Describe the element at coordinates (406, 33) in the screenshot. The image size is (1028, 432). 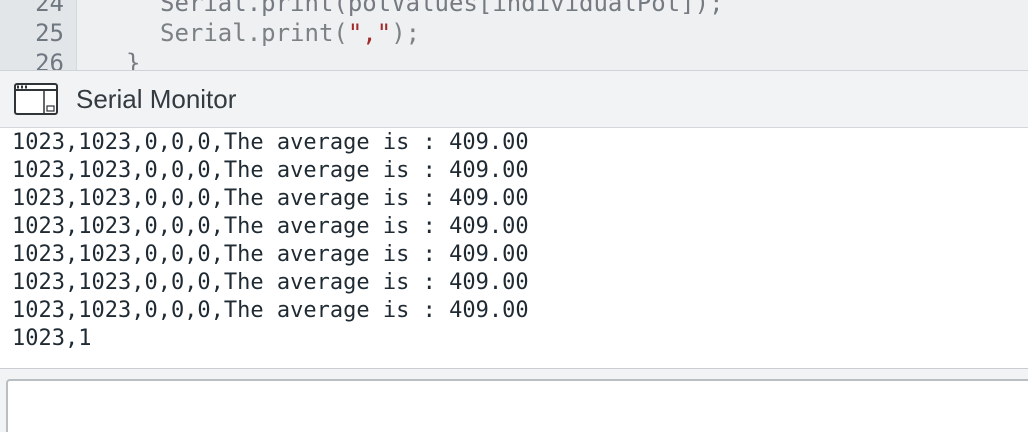
I see `code-call-end: );` at that location.